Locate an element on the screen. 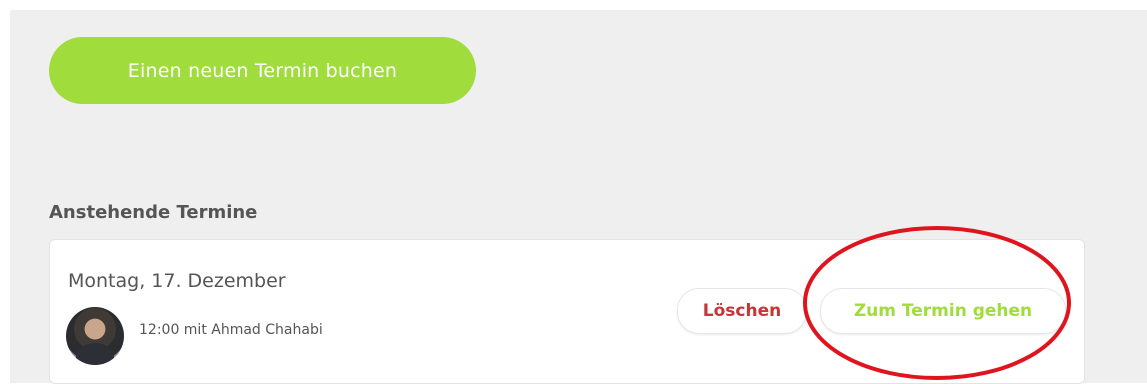 The height and width of the screenshot is (384, 1147). delete-appointment-button: Löschen is located at coordinates (742, 311).